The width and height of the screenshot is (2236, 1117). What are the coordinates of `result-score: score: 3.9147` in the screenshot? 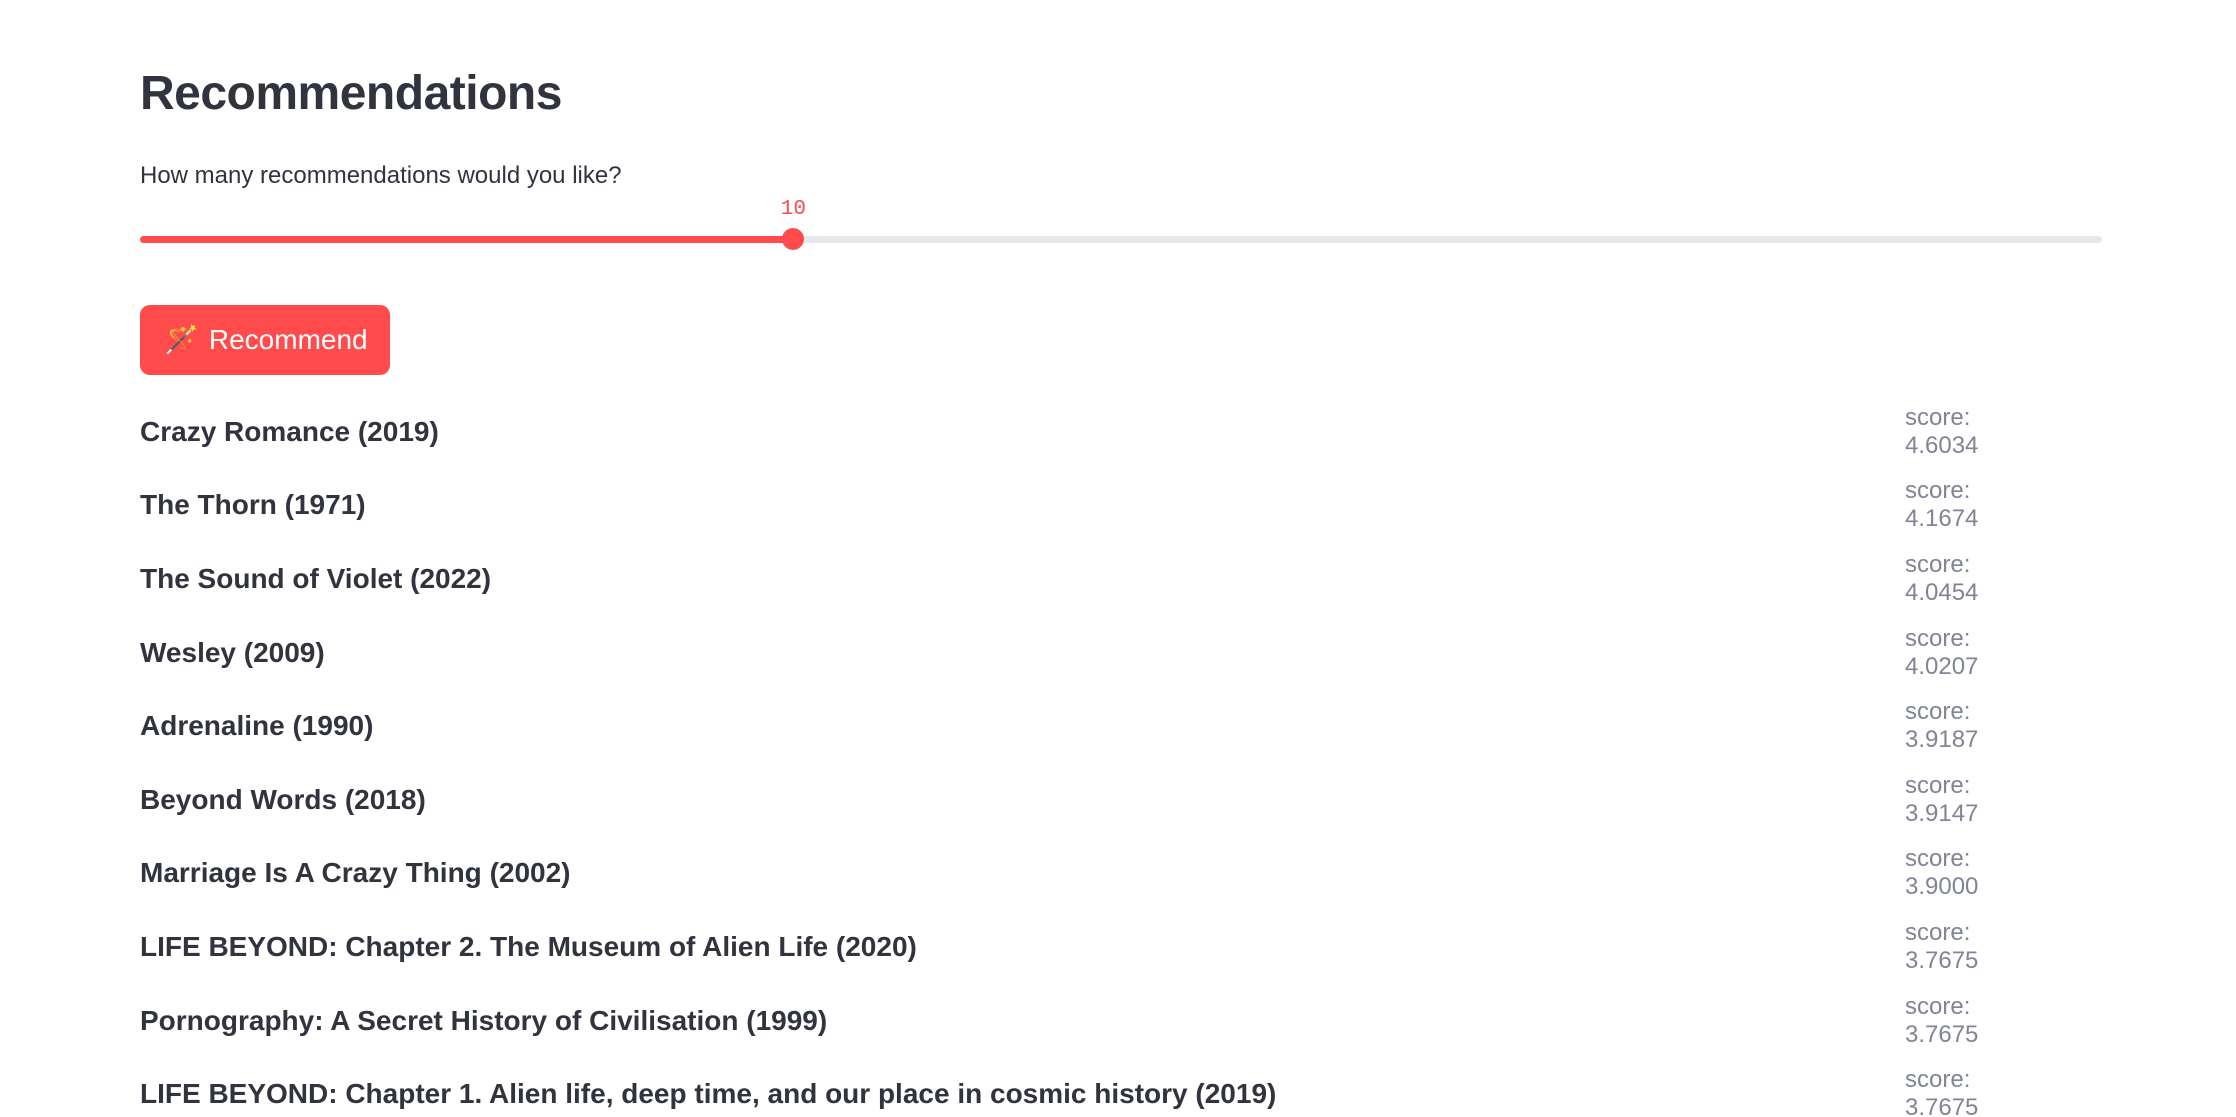 It's located at (1942, 799).